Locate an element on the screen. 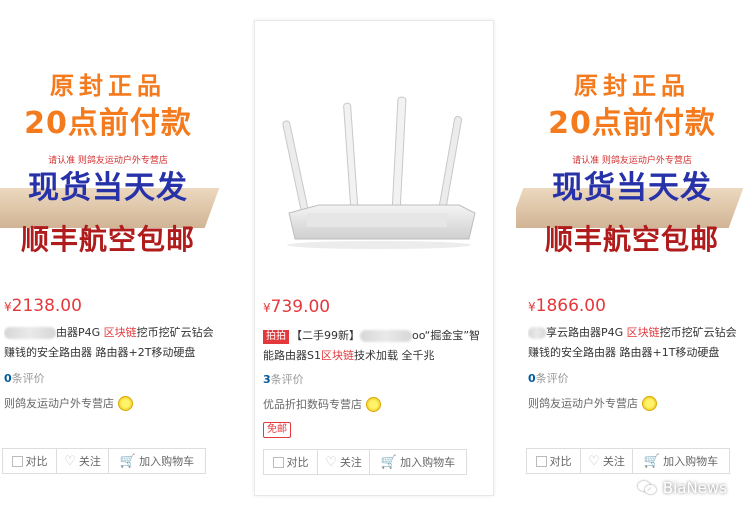 The width and height of the screenshot is (745, 519). product-price: ¥1866.00 is located at coordinates (567, 306).